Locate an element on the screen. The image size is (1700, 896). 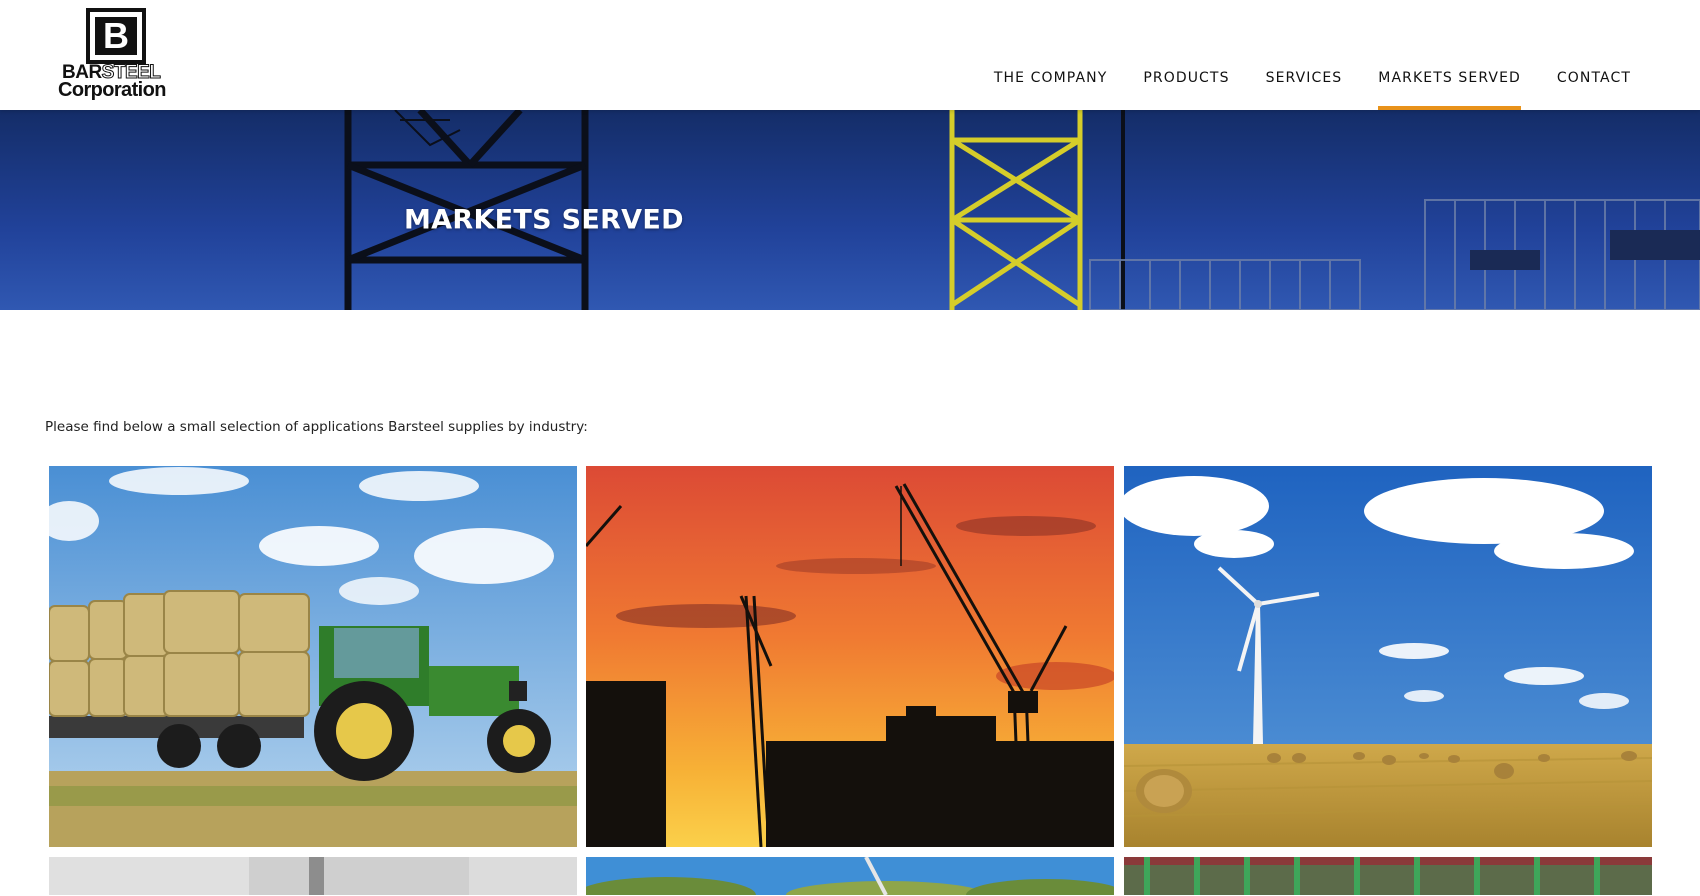
nav-item-services: SERVICES is located at coordinates (1304, 55).